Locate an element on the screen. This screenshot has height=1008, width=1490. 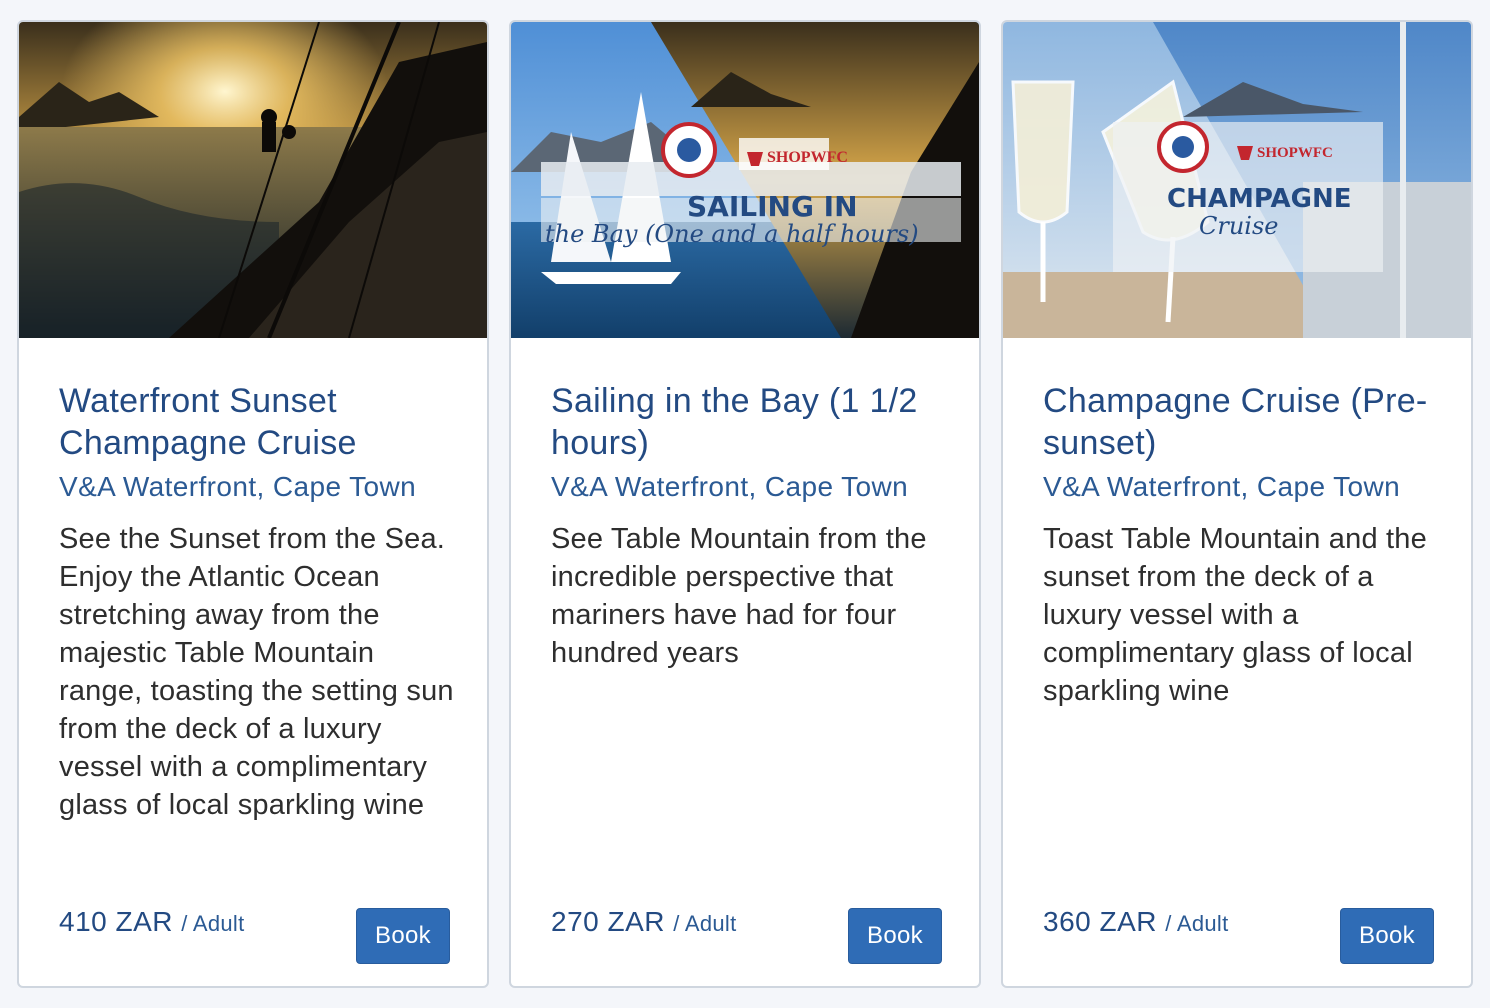
image-headline: CHAMPAGNE is located at coordinates (1259, 199).